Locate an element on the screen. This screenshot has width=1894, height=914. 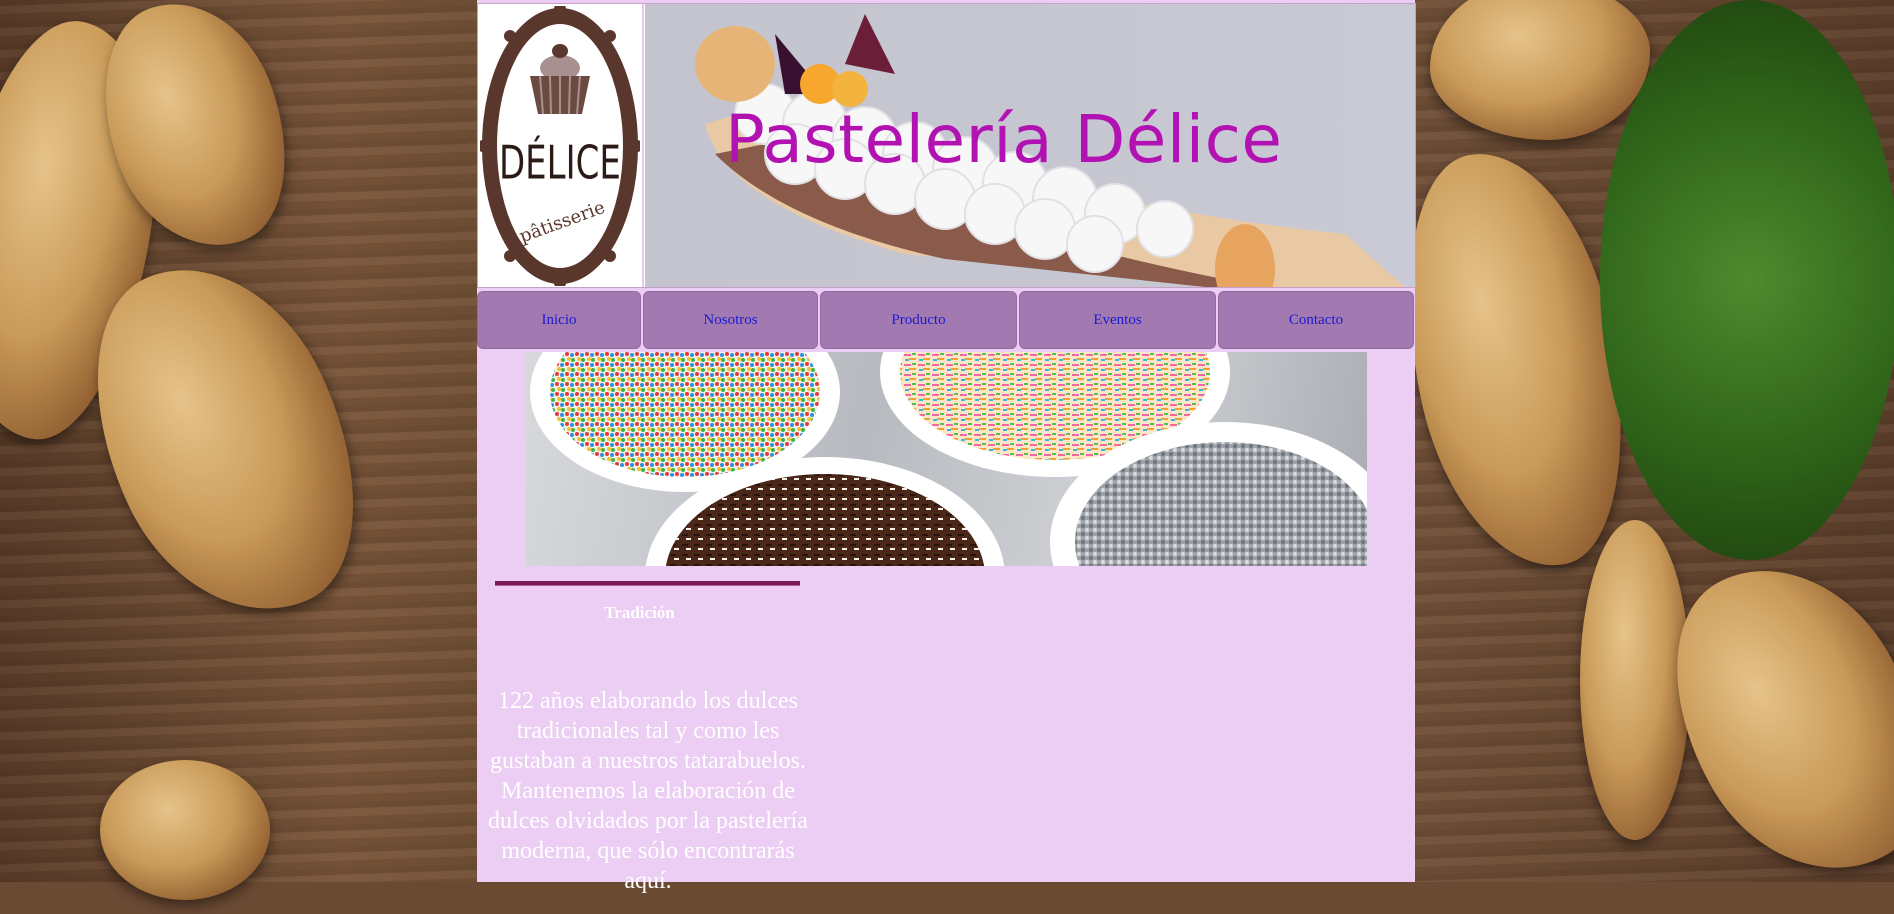
sprinkles-bowls-icon is located at coordinates (948, 459).